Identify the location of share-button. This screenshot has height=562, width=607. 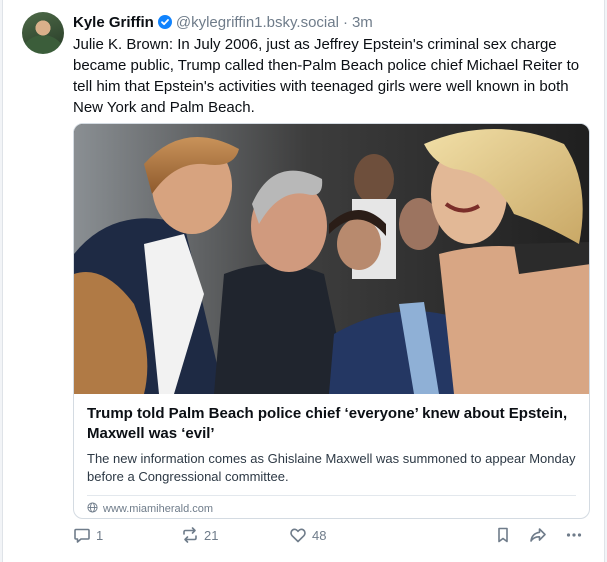
(538, 535).